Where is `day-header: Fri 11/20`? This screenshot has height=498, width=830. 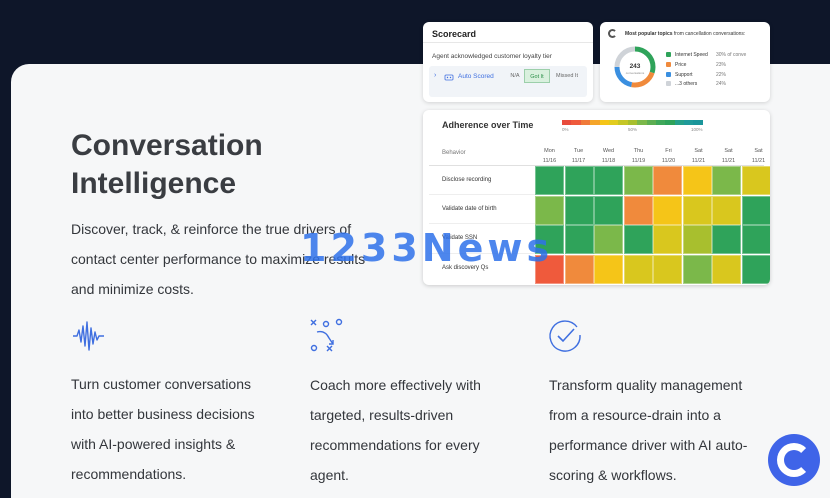 day-header: Fri 11/20 is located at coordinates (668, 156).